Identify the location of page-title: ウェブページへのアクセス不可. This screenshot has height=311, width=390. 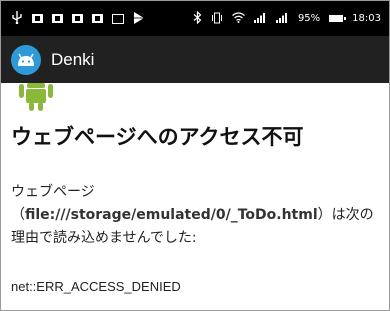
(157, 137).